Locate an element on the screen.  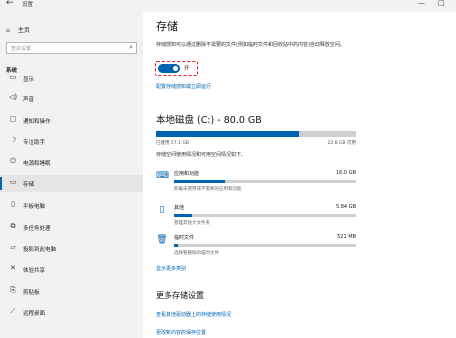
sidebar-item-9: ✕ 体验共享 is located at coordinates (71, 269).